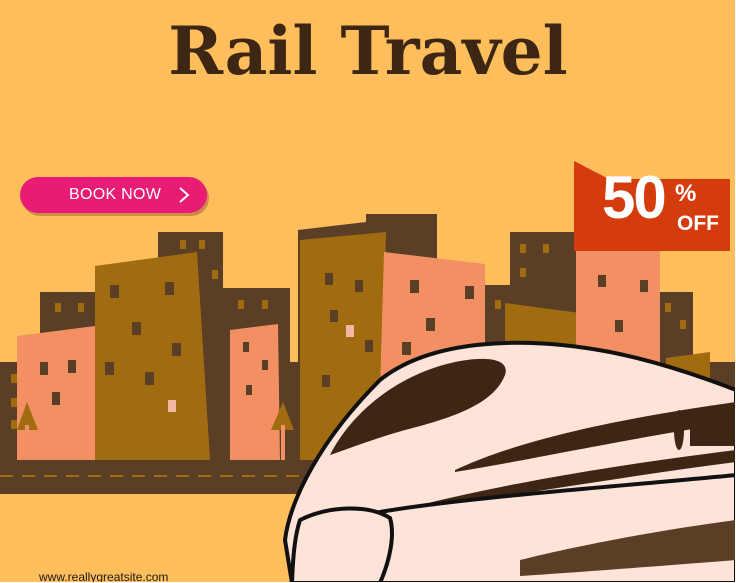 The image size is (736, 583). I want to click on discount-percent-symbol: %, so click(686, 193).